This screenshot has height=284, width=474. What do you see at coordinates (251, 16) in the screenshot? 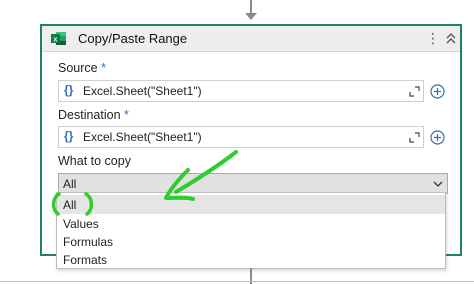
I see `flow-arrow-icon` at bounding box center [251, 16].